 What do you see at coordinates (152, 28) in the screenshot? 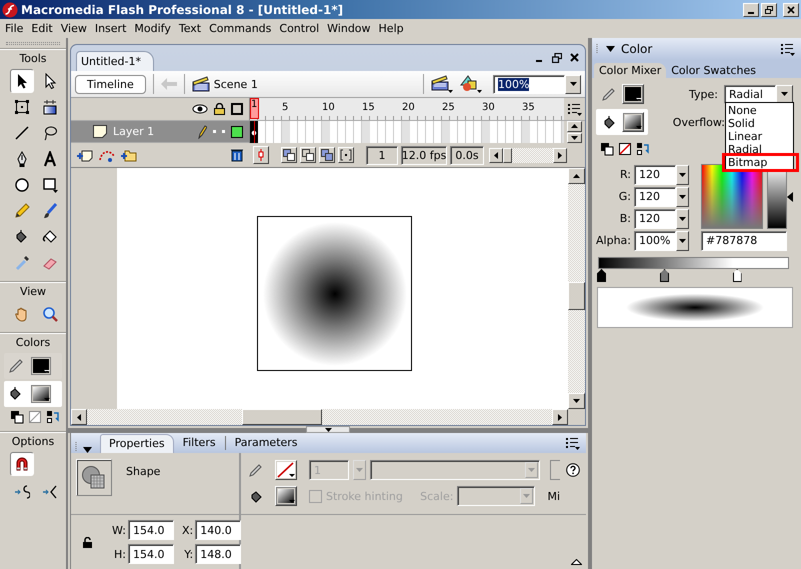
I see `menu-item: Modify` at bounding box center [152, 28].